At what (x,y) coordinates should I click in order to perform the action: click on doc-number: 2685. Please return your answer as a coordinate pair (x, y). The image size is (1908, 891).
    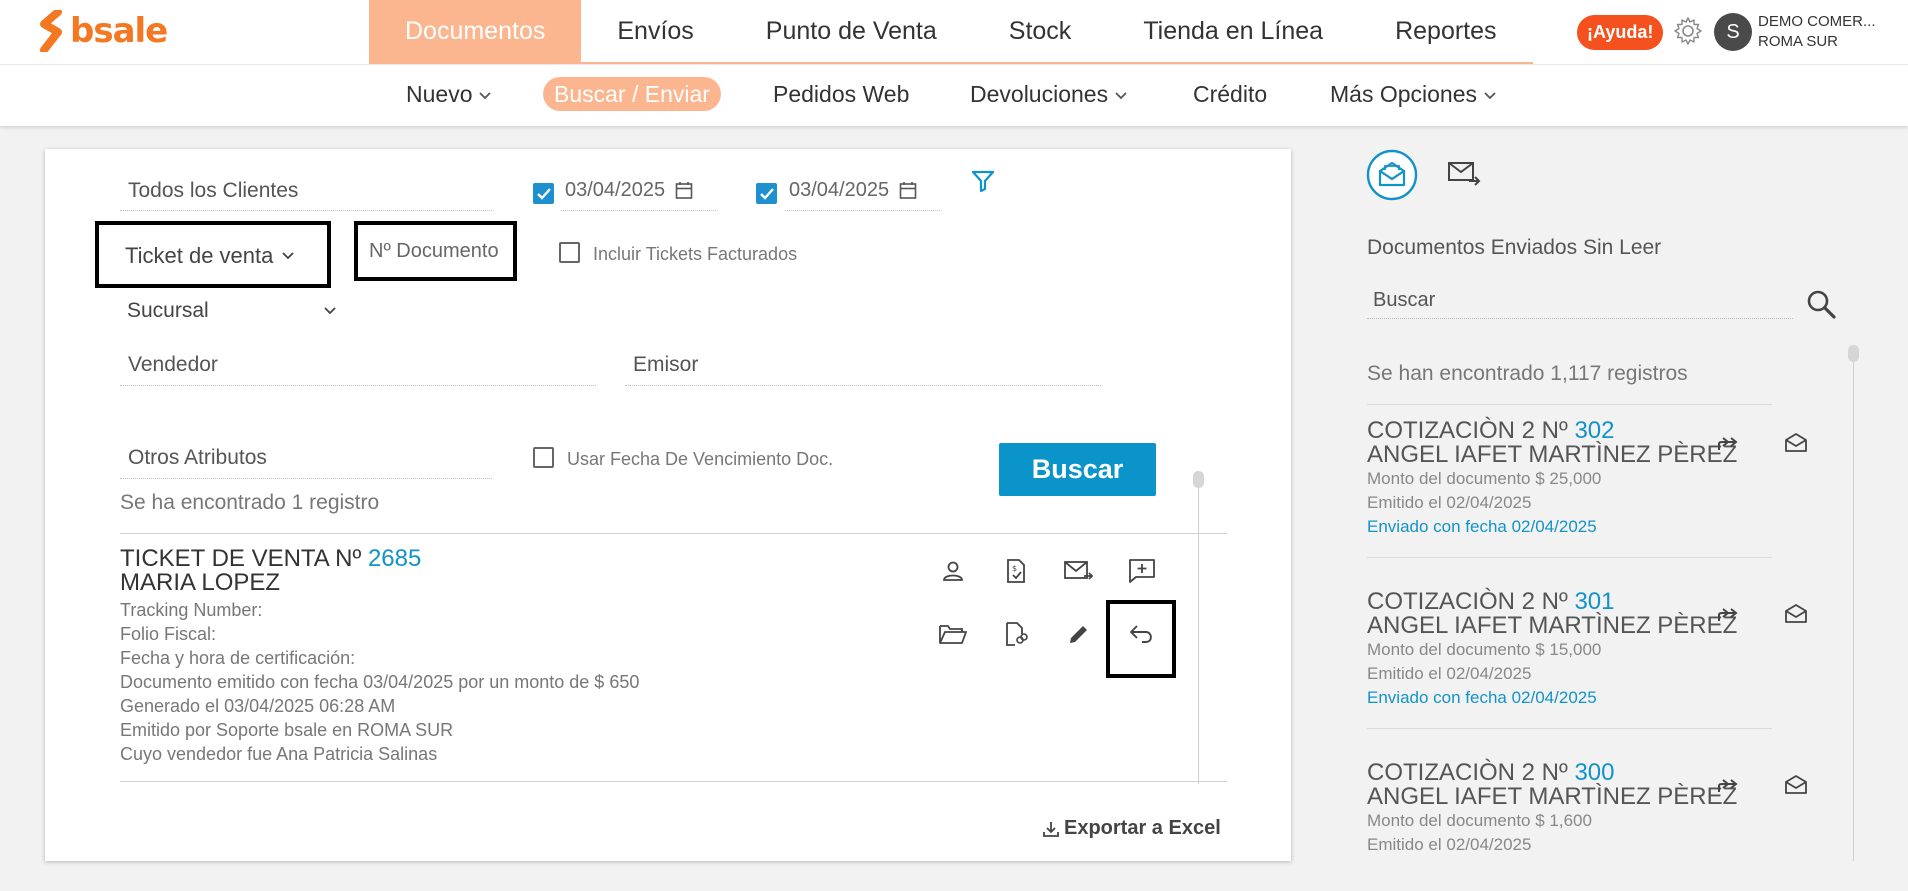
    Looking at the image, I should click on (394, 558).